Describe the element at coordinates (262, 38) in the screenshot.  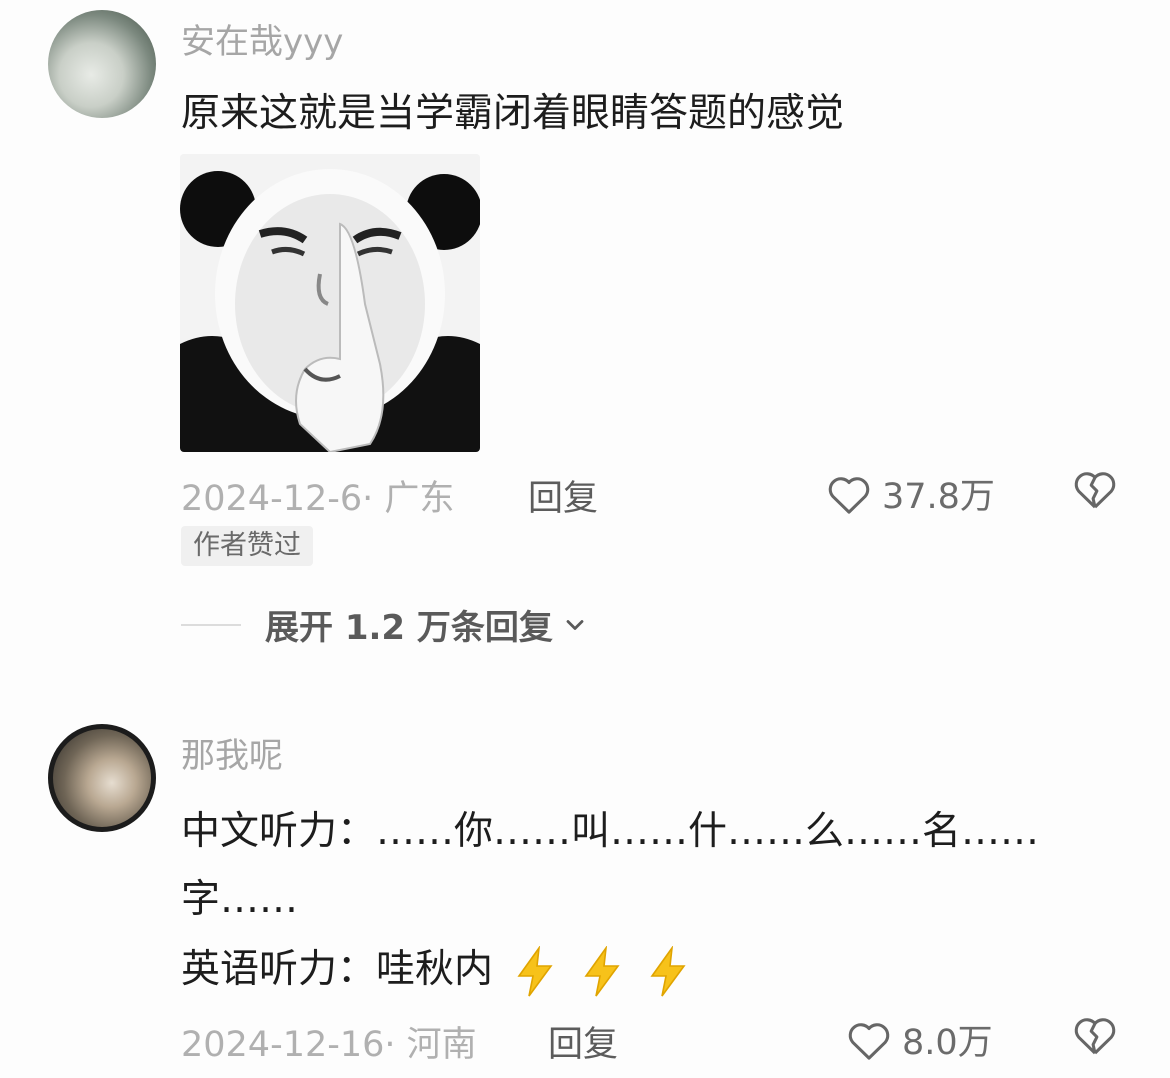
I see `comment-username: 安在哉yyy` at that location.